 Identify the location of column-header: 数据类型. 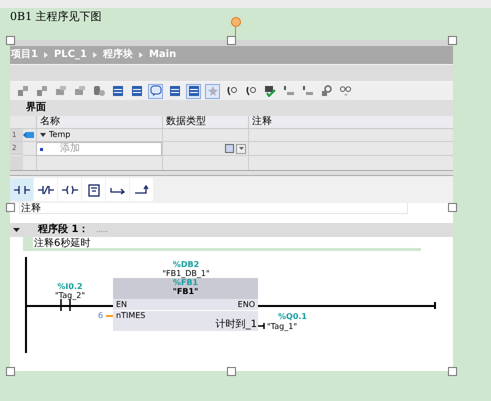
(205, 122).